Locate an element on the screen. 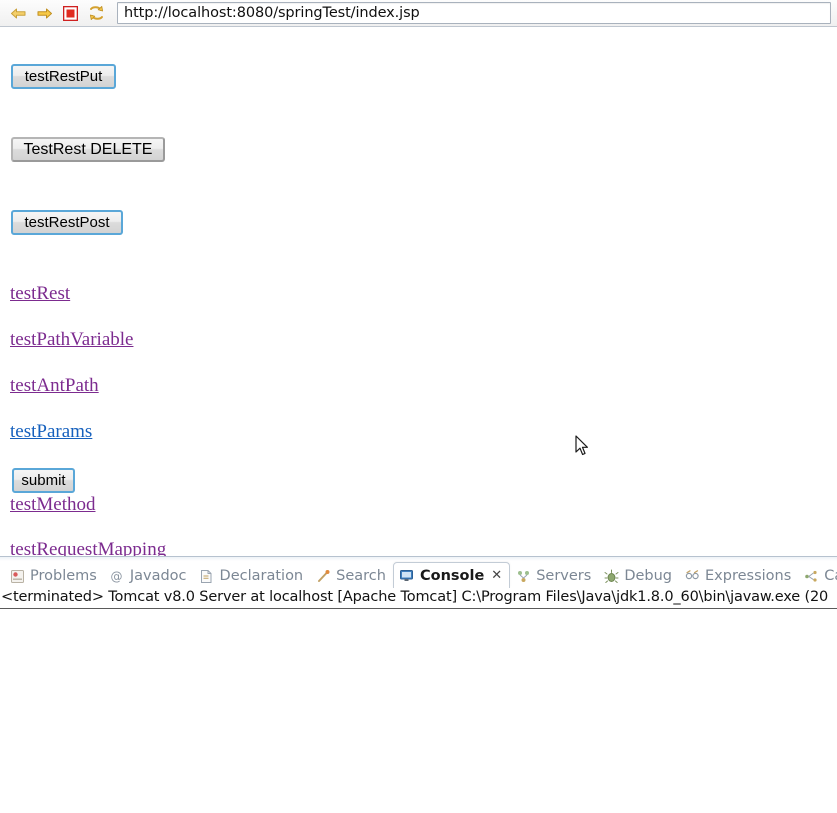 The width and height of the screenshot is (837, 813). test-rest-put-button: testRestPut is located at coordinates (63, 76).